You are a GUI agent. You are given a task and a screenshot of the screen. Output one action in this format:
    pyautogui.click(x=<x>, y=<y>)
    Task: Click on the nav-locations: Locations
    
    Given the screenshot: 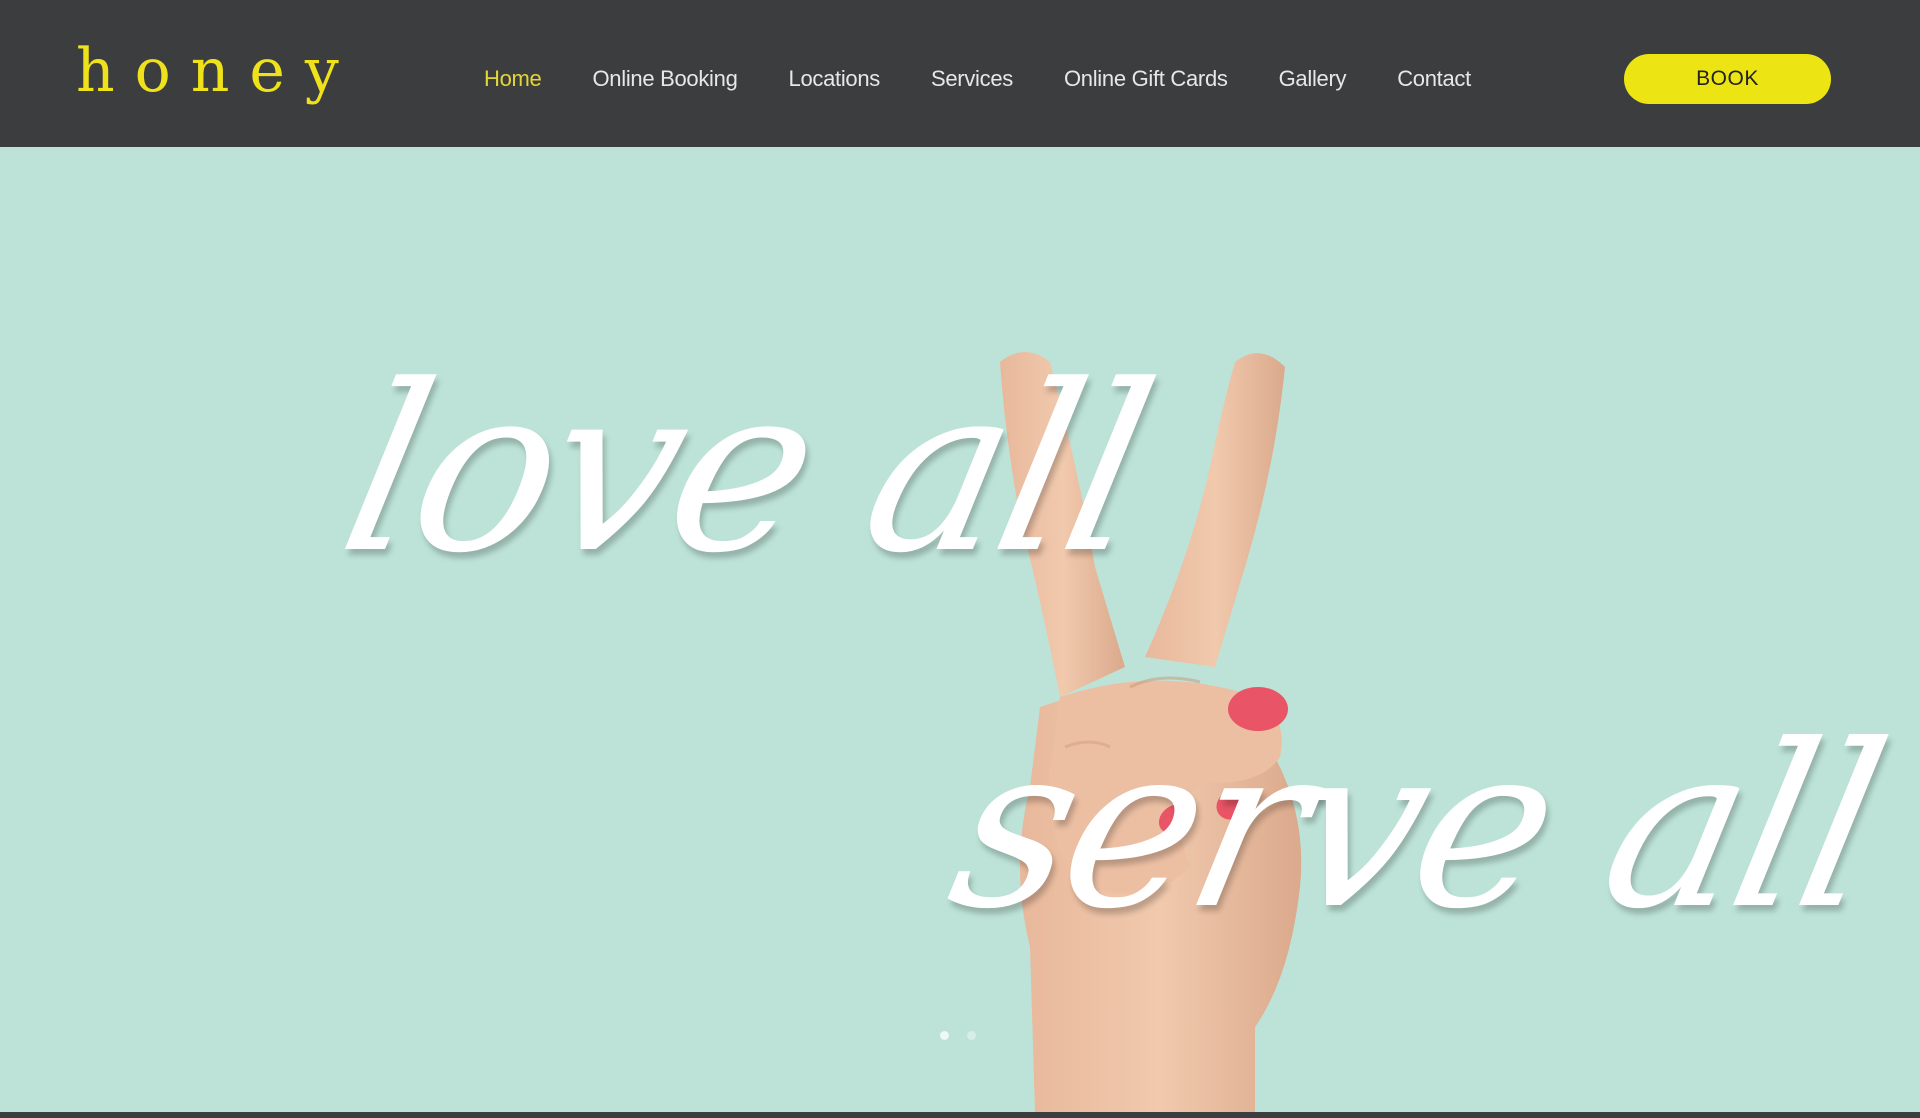 What is the action you would take?
    pyautogui.click(x=835, y=79)
    